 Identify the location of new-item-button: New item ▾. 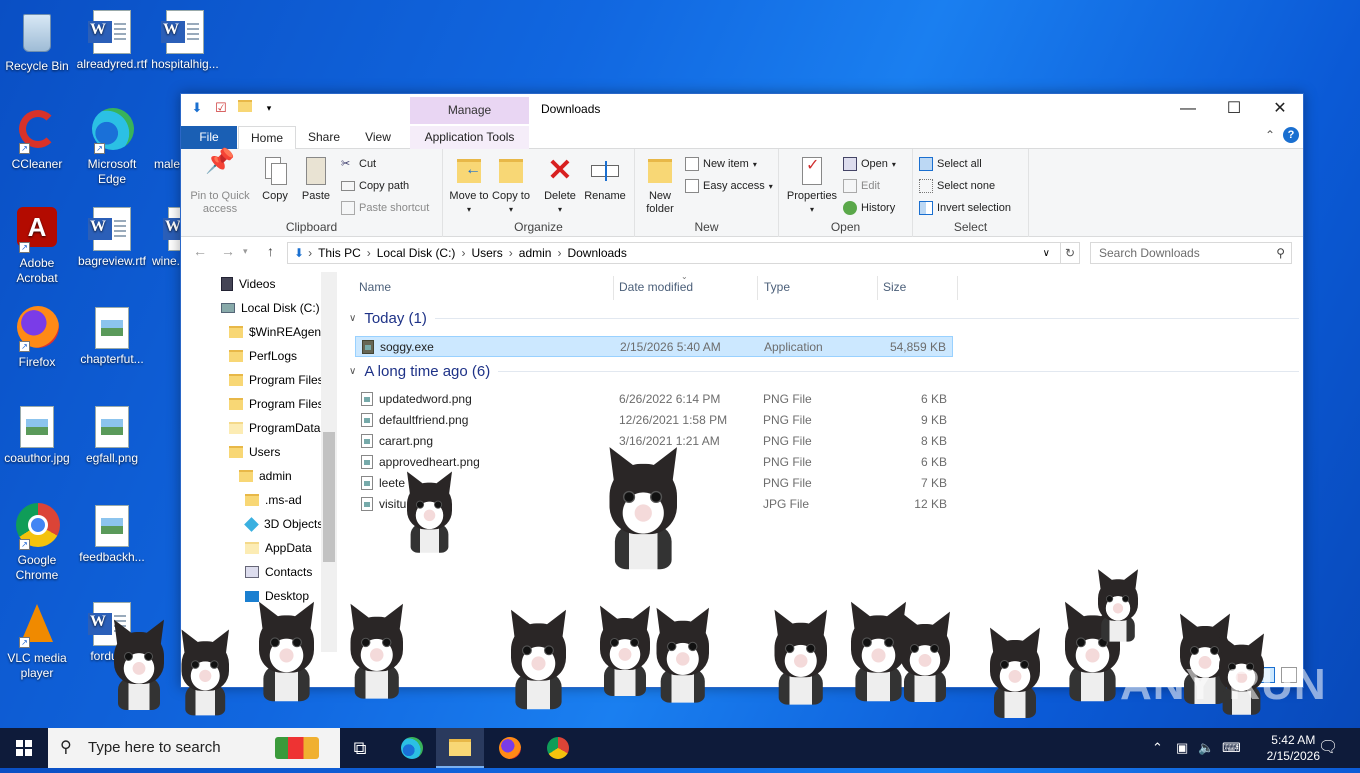
(721, 164).